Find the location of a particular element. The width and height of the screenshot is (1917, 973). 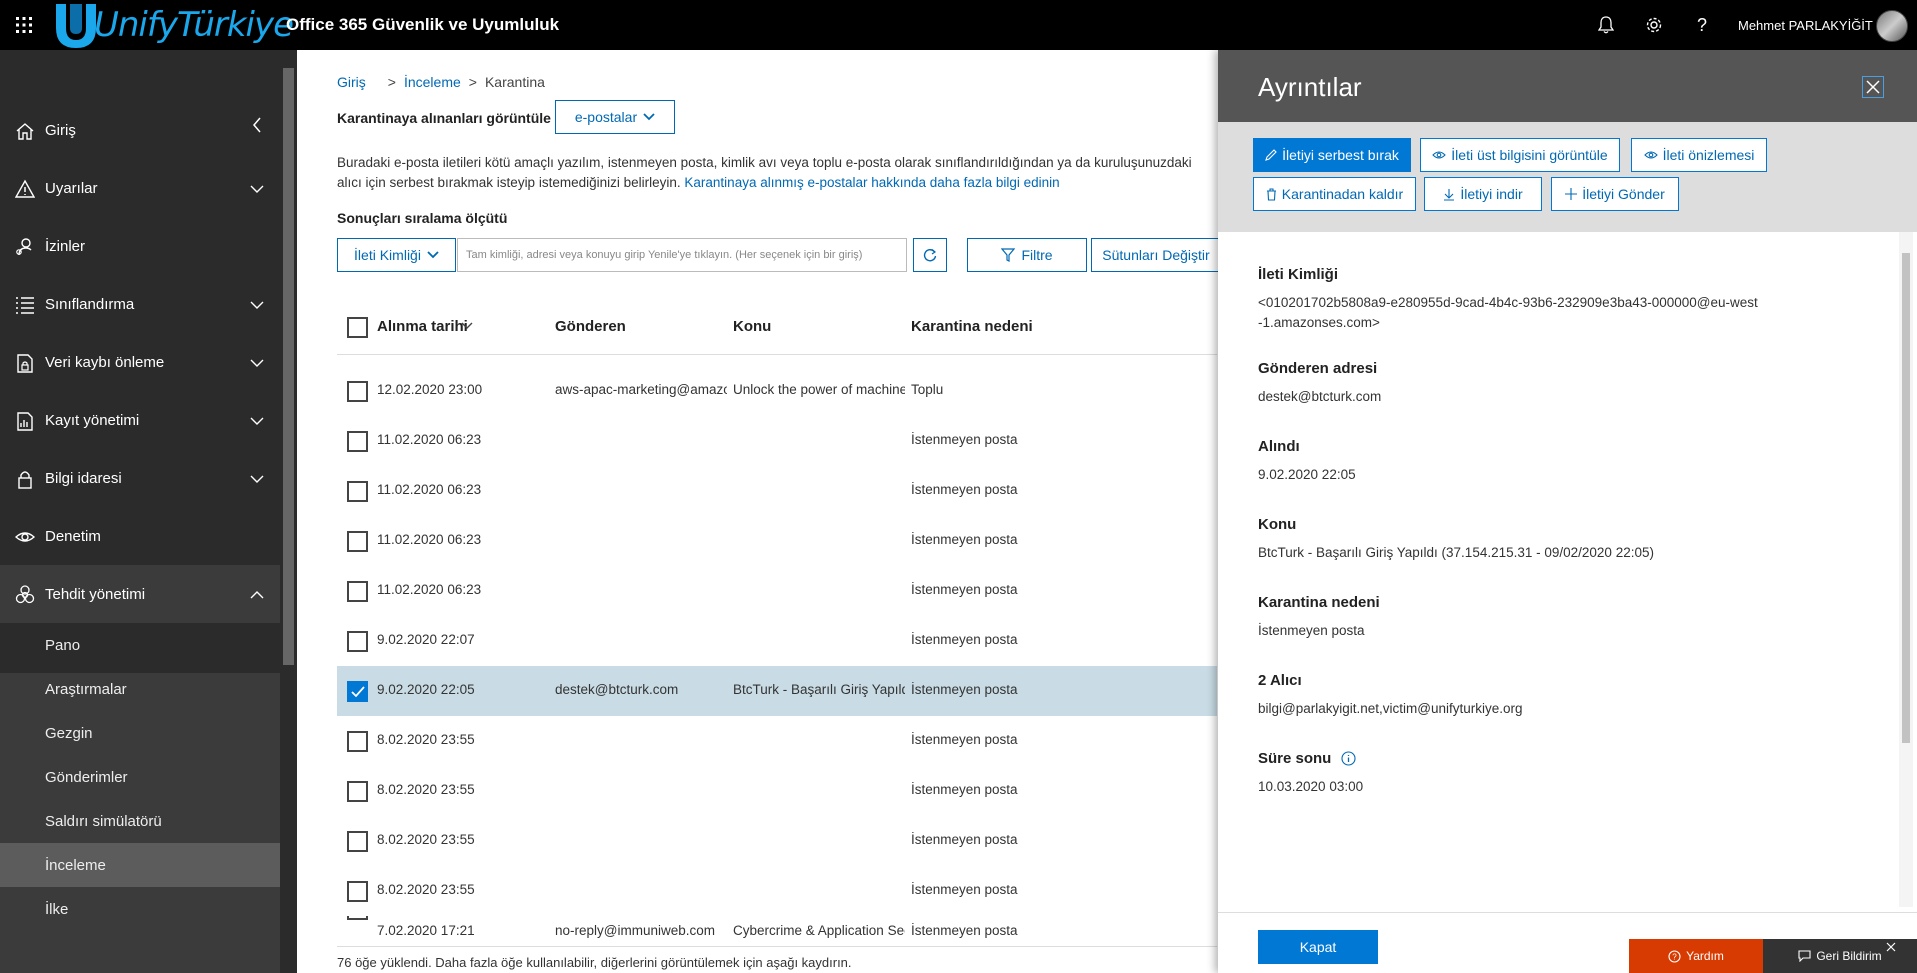

nav-item-permissions: İzinler is located at coordinates (140, 246).